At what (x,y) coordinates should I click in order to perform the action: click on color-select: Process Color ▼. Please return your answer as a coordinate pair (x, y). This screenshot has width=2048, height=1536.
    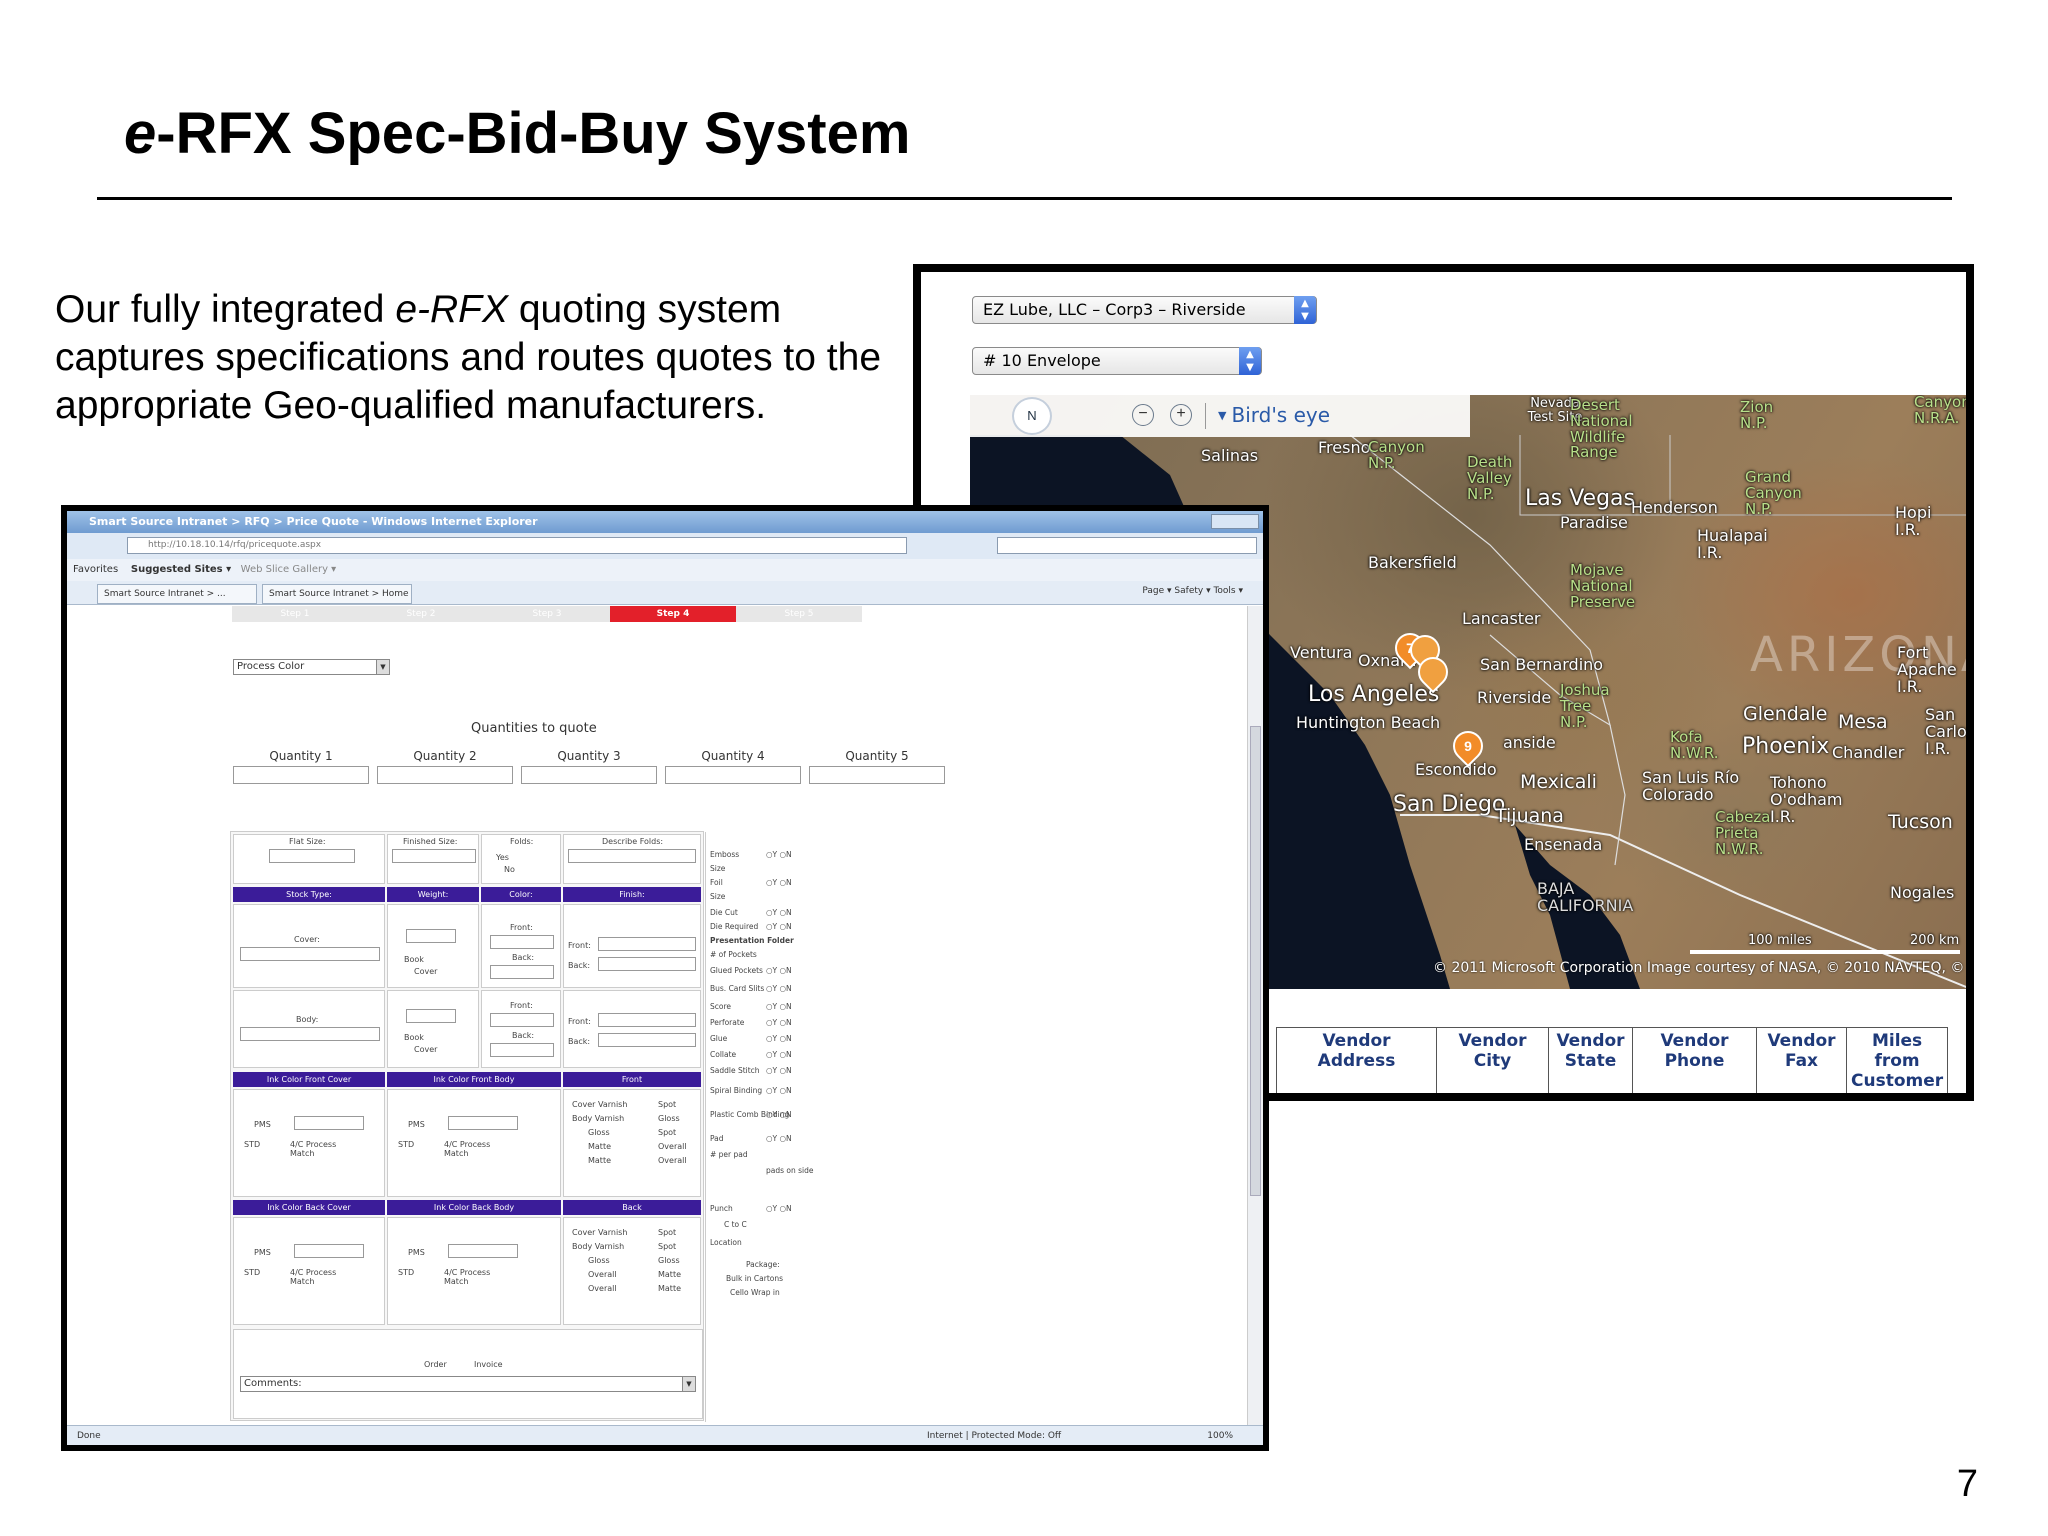
    Looking at the image, I should click on (311, 667).